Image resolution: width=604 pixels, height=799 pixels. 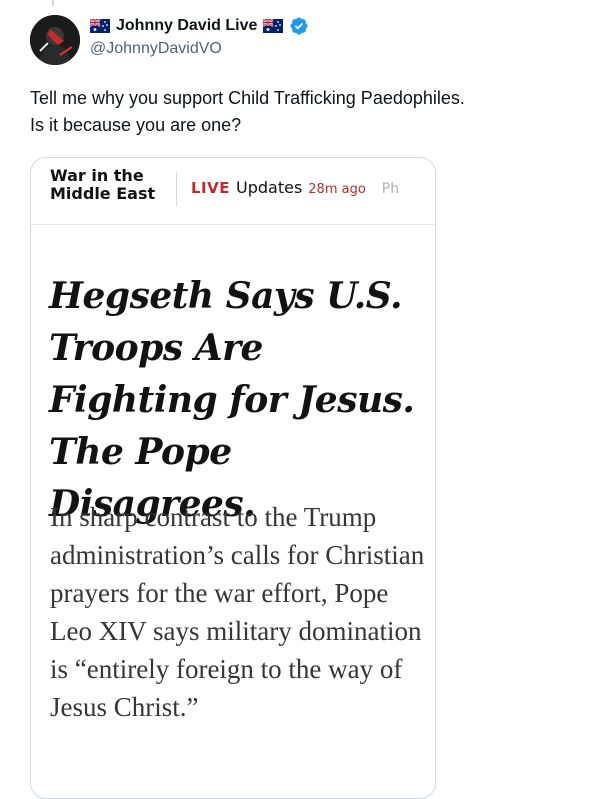 I want to click on avatar, so click(x=55, y=40).